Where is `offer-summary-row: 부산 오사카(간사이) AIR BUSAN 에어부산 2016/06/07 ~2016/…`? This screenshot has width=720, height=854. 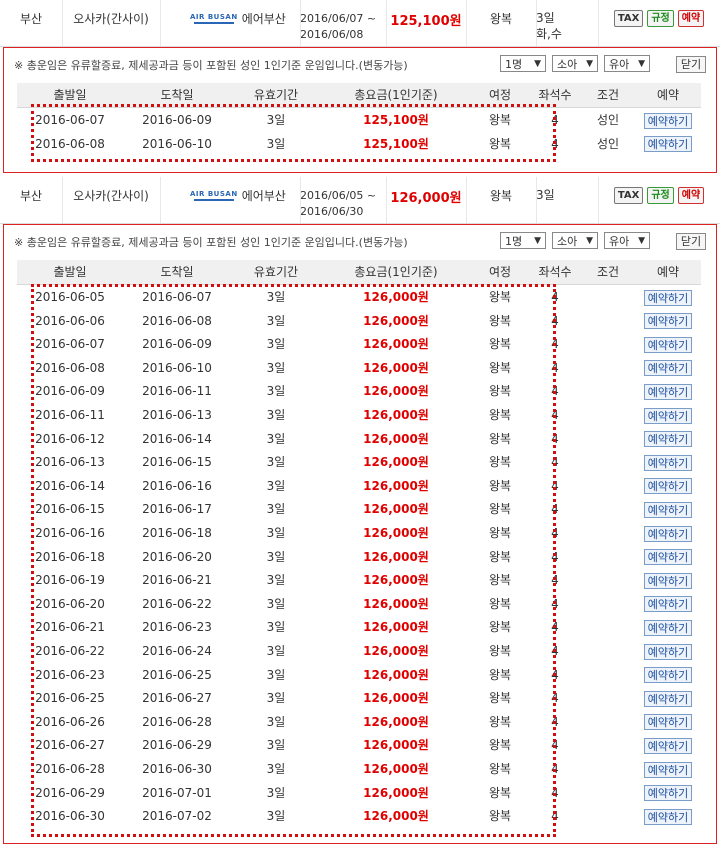 offer-summary-row: 부산 오사카(간사이) AIR BUSAN 에어부산 2016/06/07 ~2016/… is located at coordinates (360, 23).